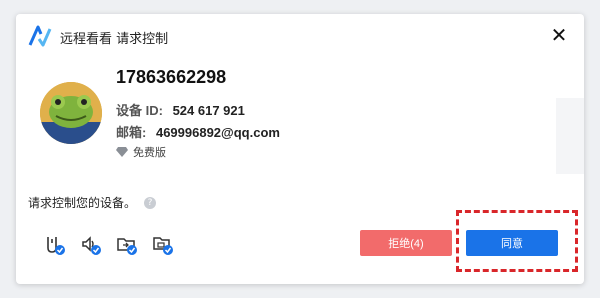 The height and width of the screenshot is (298, 600). I want to click on frog-avatar-image, so click(71, 113).